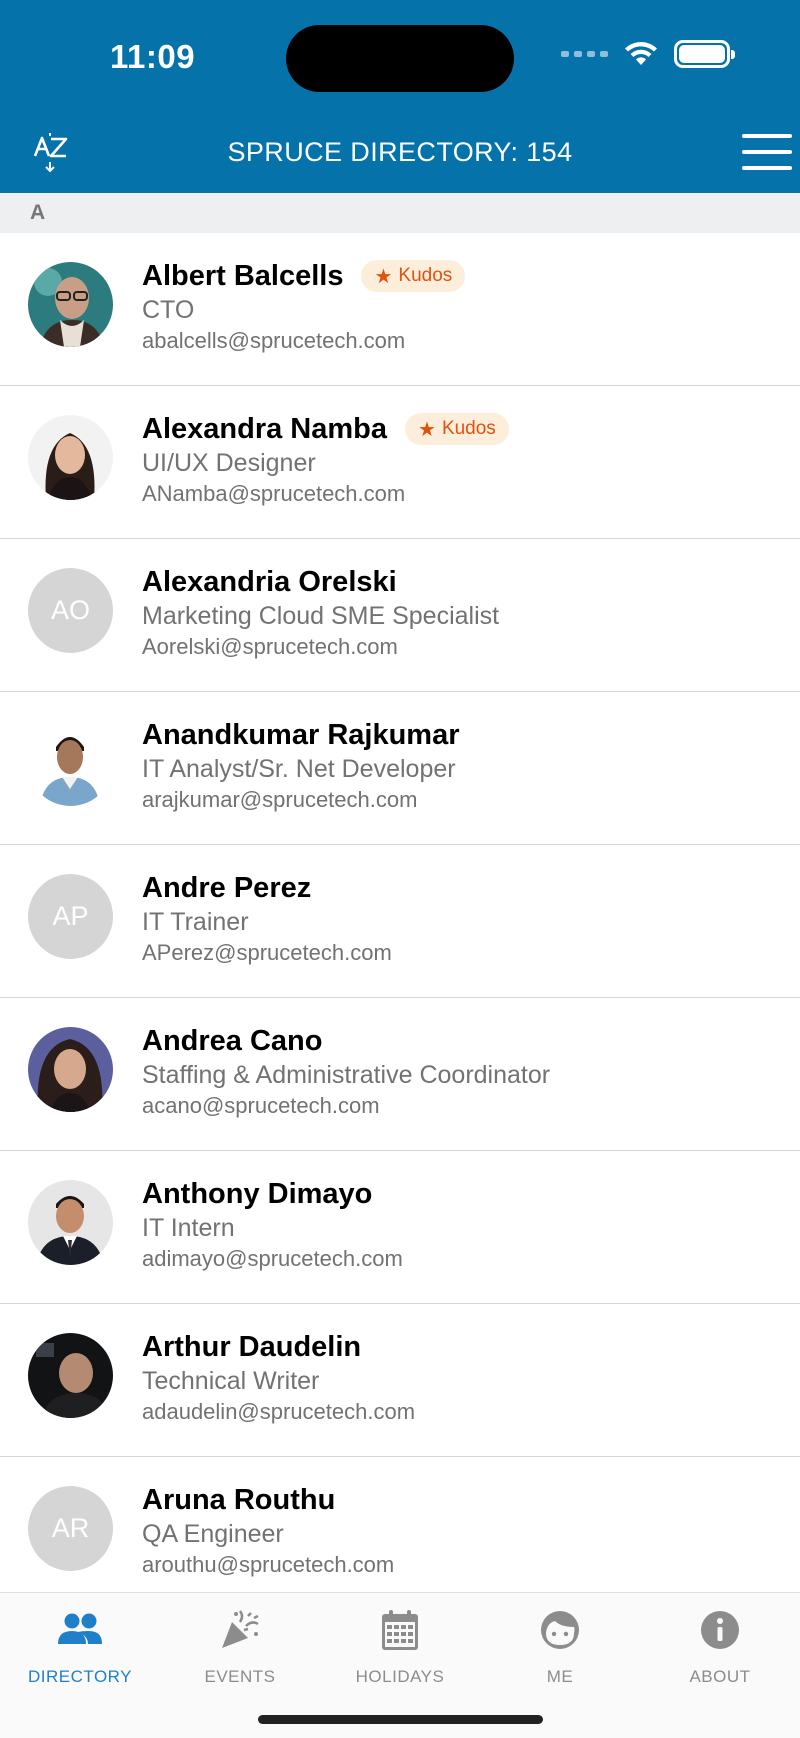 This screenshot has width=800, height=1738. Describe the element at coordinates (268, 1564) in the screenshot. I see `person-email: arouthu@sprucetech.com` at that location.